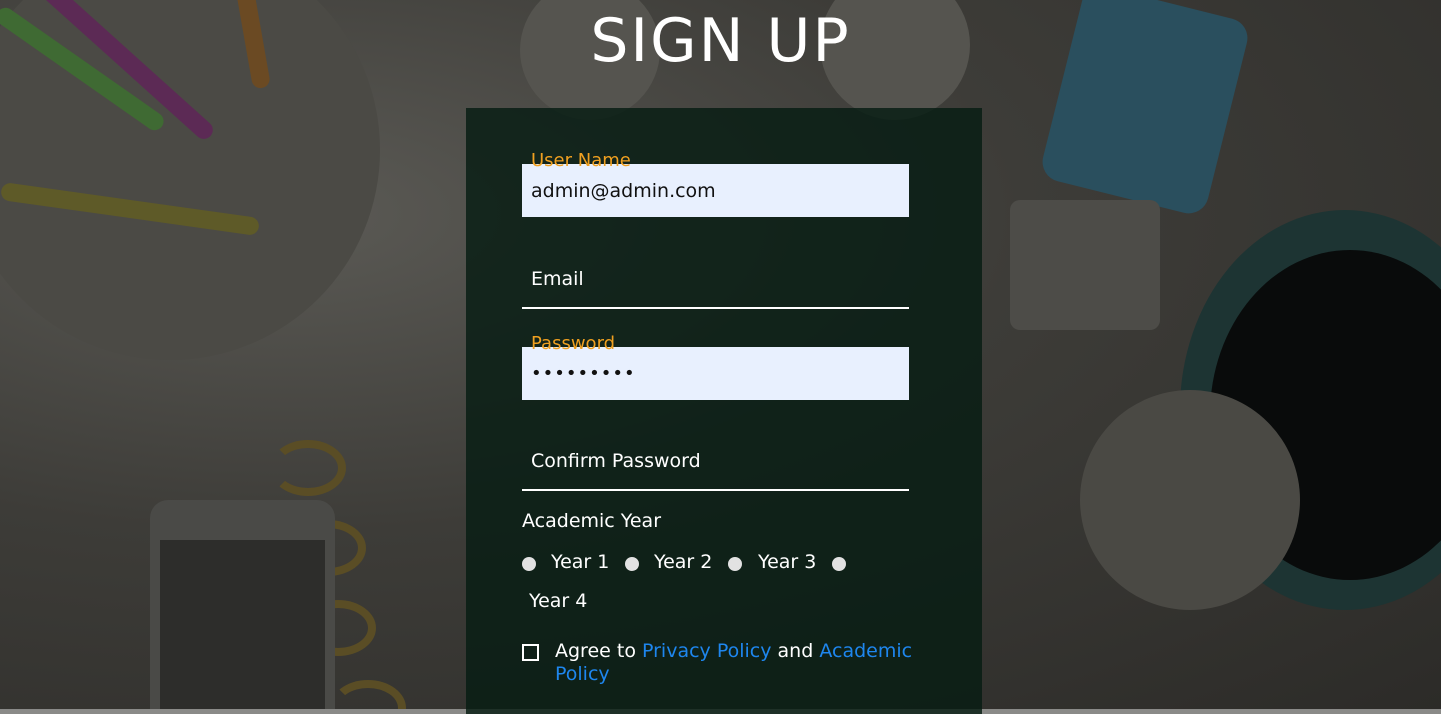 Image resolution: width=1441 pixels, height=714 pixels. I want to click on password-field-group: ••••••••• Password, so click(715, 366).